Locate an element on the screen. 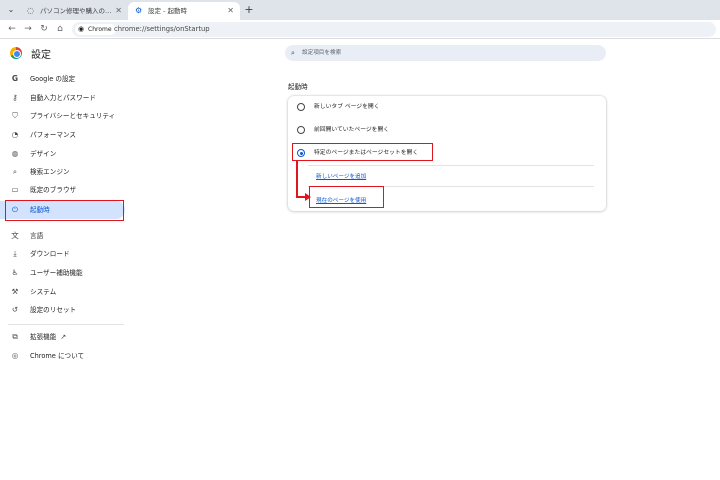 The image size is (720, 480). tab-search-button: ⌄ is located at coordinates (11, 10).